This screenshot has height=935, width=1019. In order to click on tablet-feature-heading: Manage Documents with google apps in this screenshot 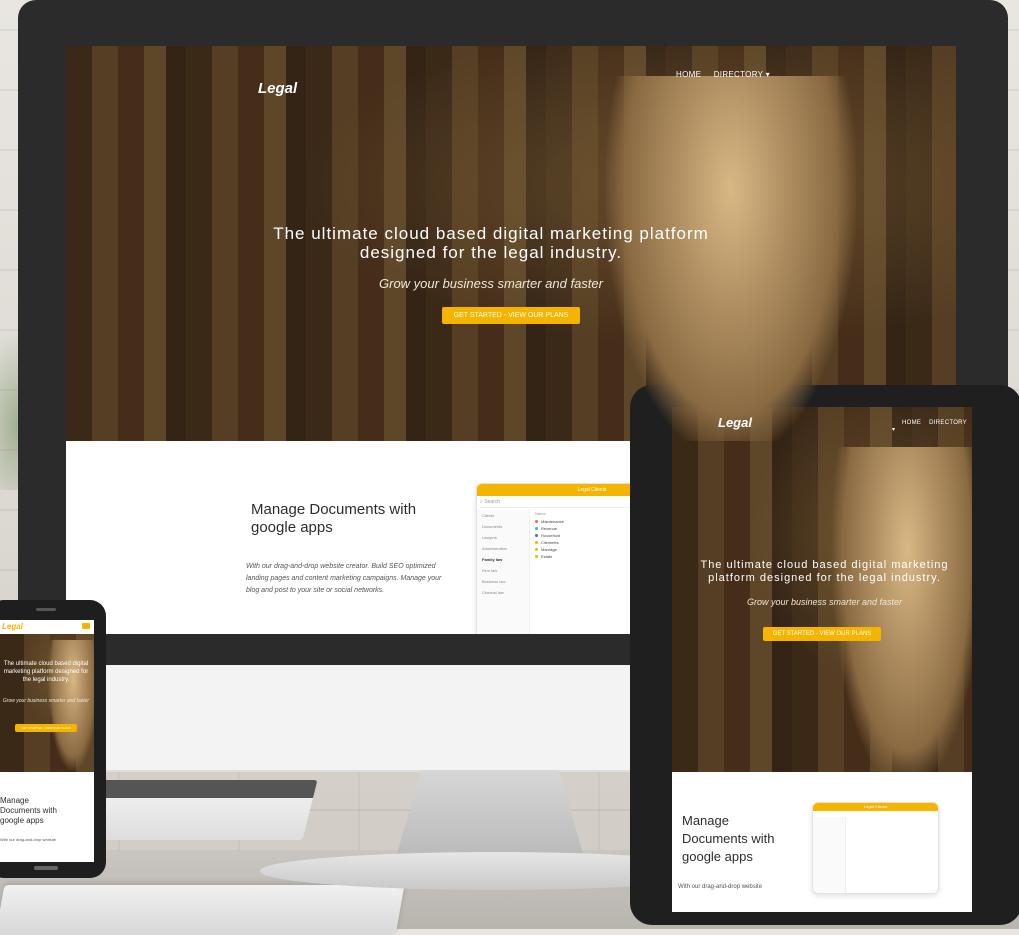, I will do `click(728, 838)`.